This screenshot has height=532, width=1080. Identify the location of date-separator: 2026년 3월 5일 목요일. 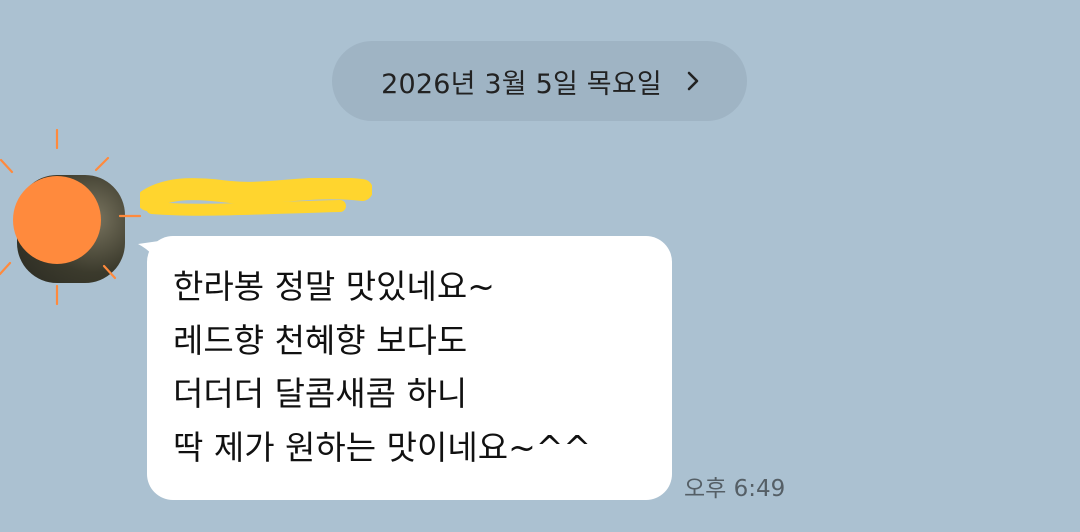
(539, 81).